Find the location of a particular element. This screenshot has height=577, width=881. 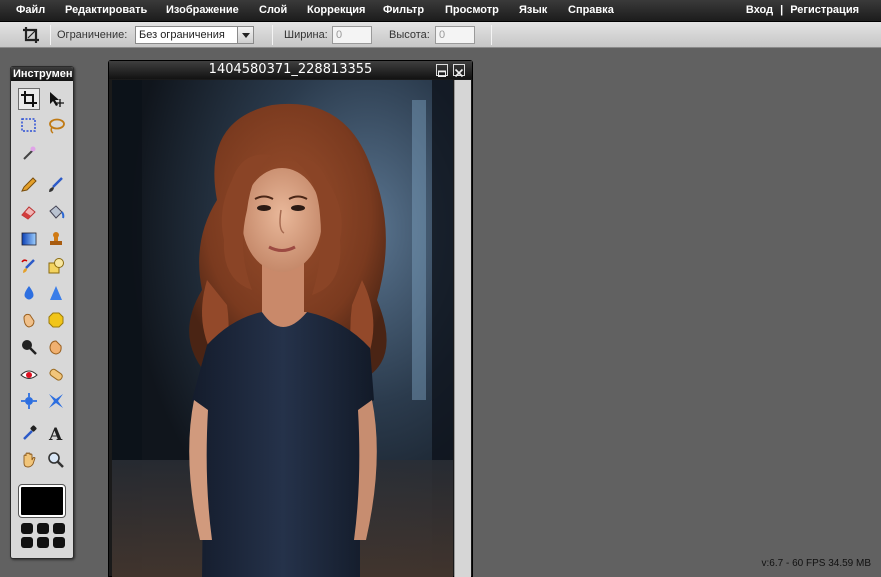

width-input: 0 is located at coordinates (352, 35).